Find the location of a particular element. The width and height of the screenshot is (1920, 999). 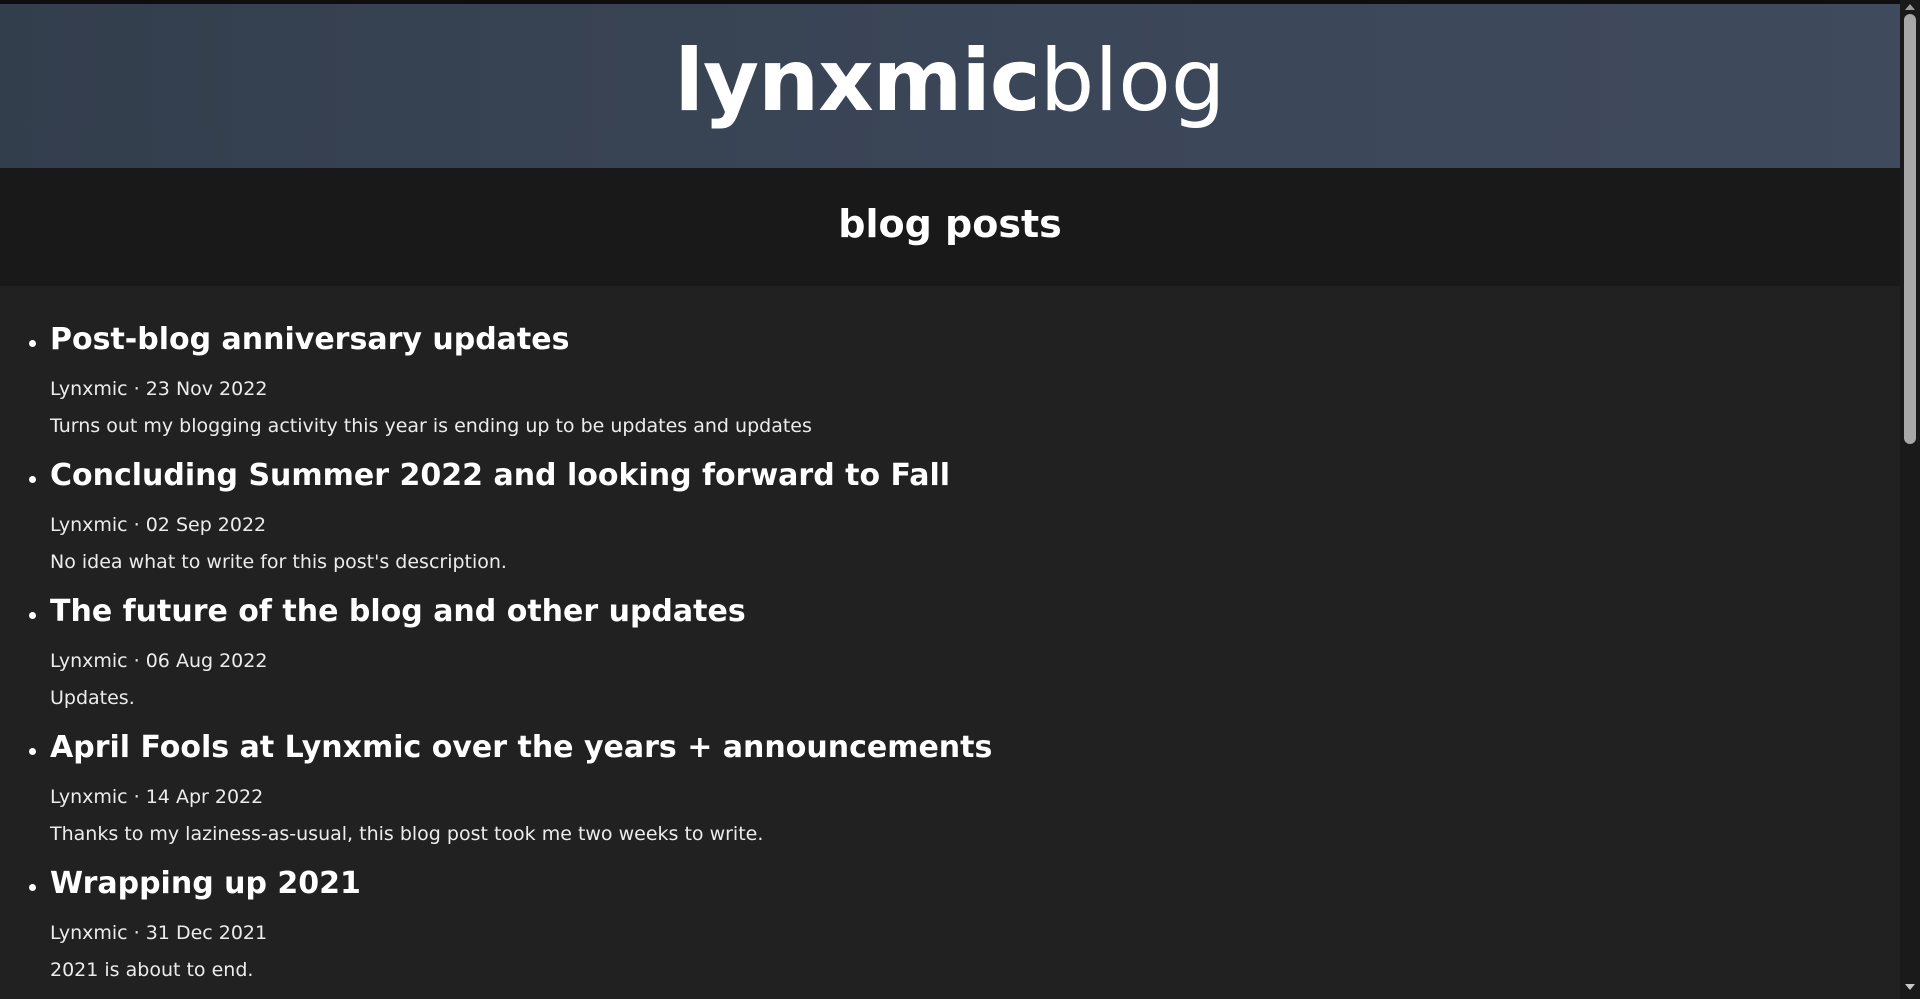

scrollbar-thumb is located at coordinates (1910, 229).